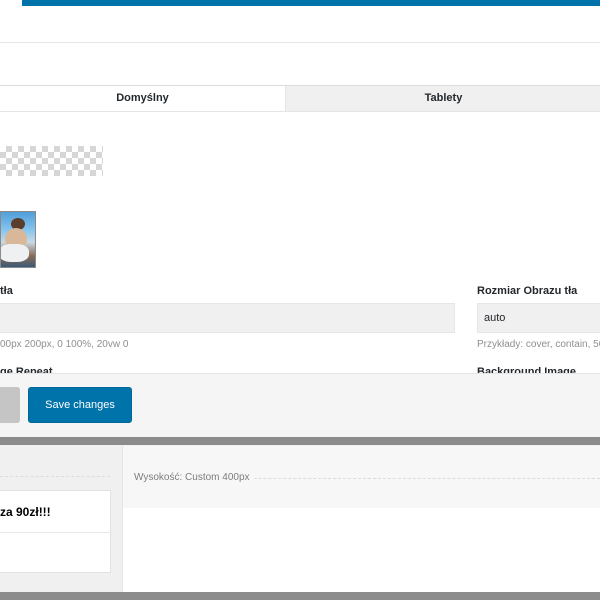 The image size is (600, 600). I want to click on top-accent-bar, so click(311, 3).